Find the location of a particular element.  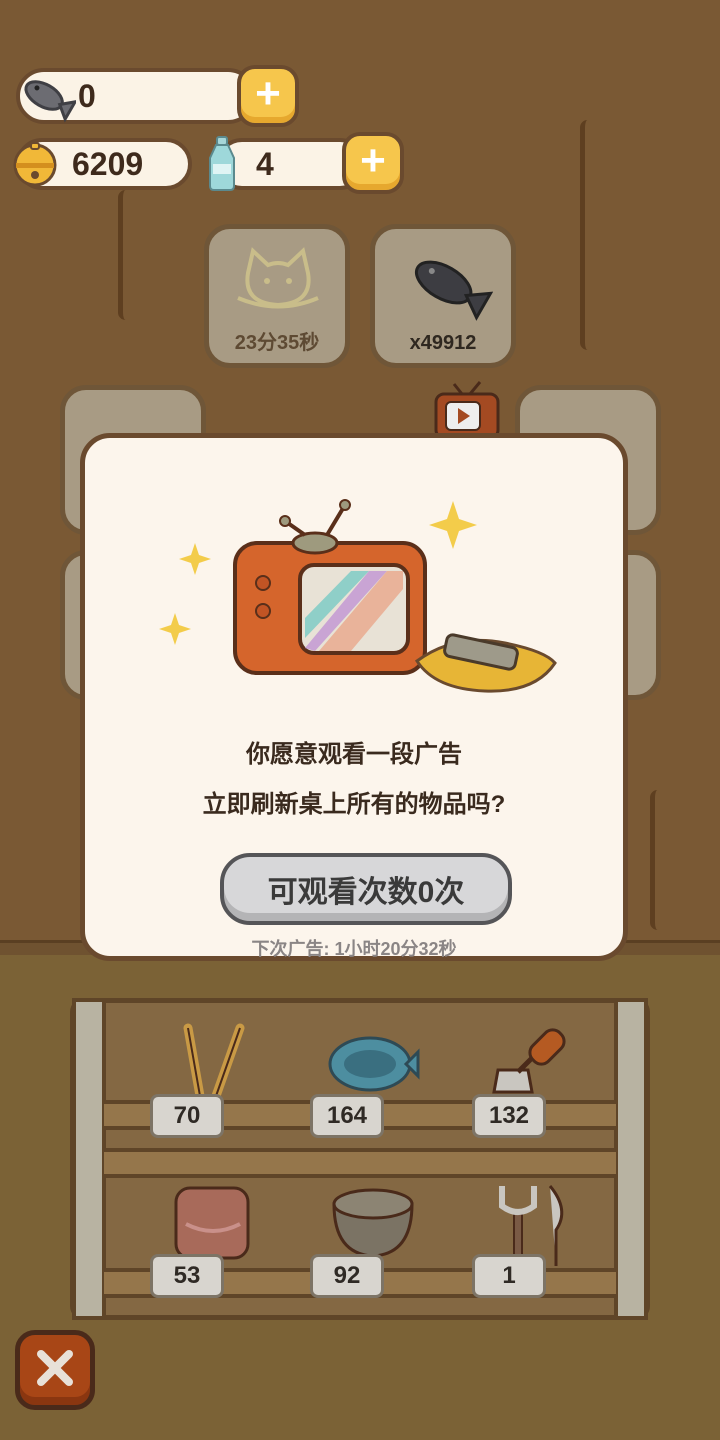

close-icon is located at coordinates (55, 1370).